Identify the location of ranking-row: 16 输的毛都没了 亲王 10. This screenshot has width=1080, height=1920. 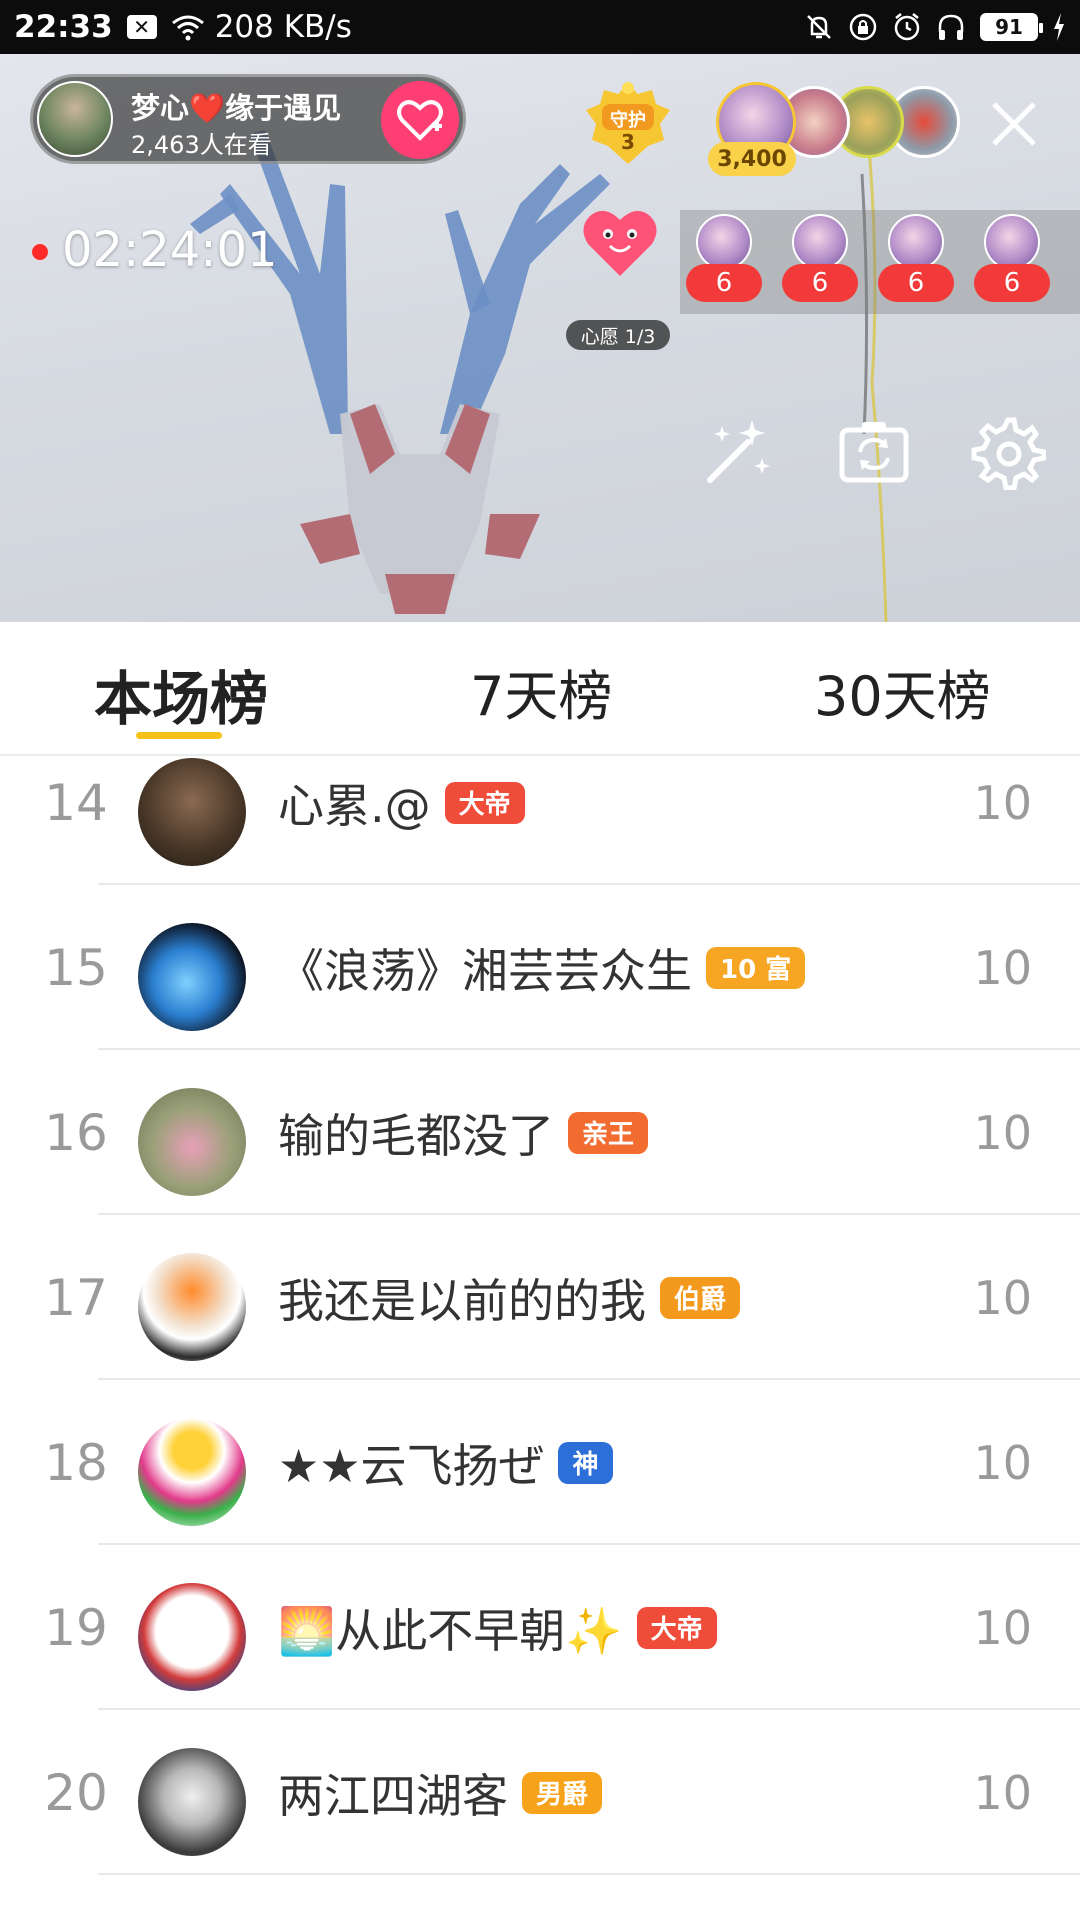
(540, 1132).